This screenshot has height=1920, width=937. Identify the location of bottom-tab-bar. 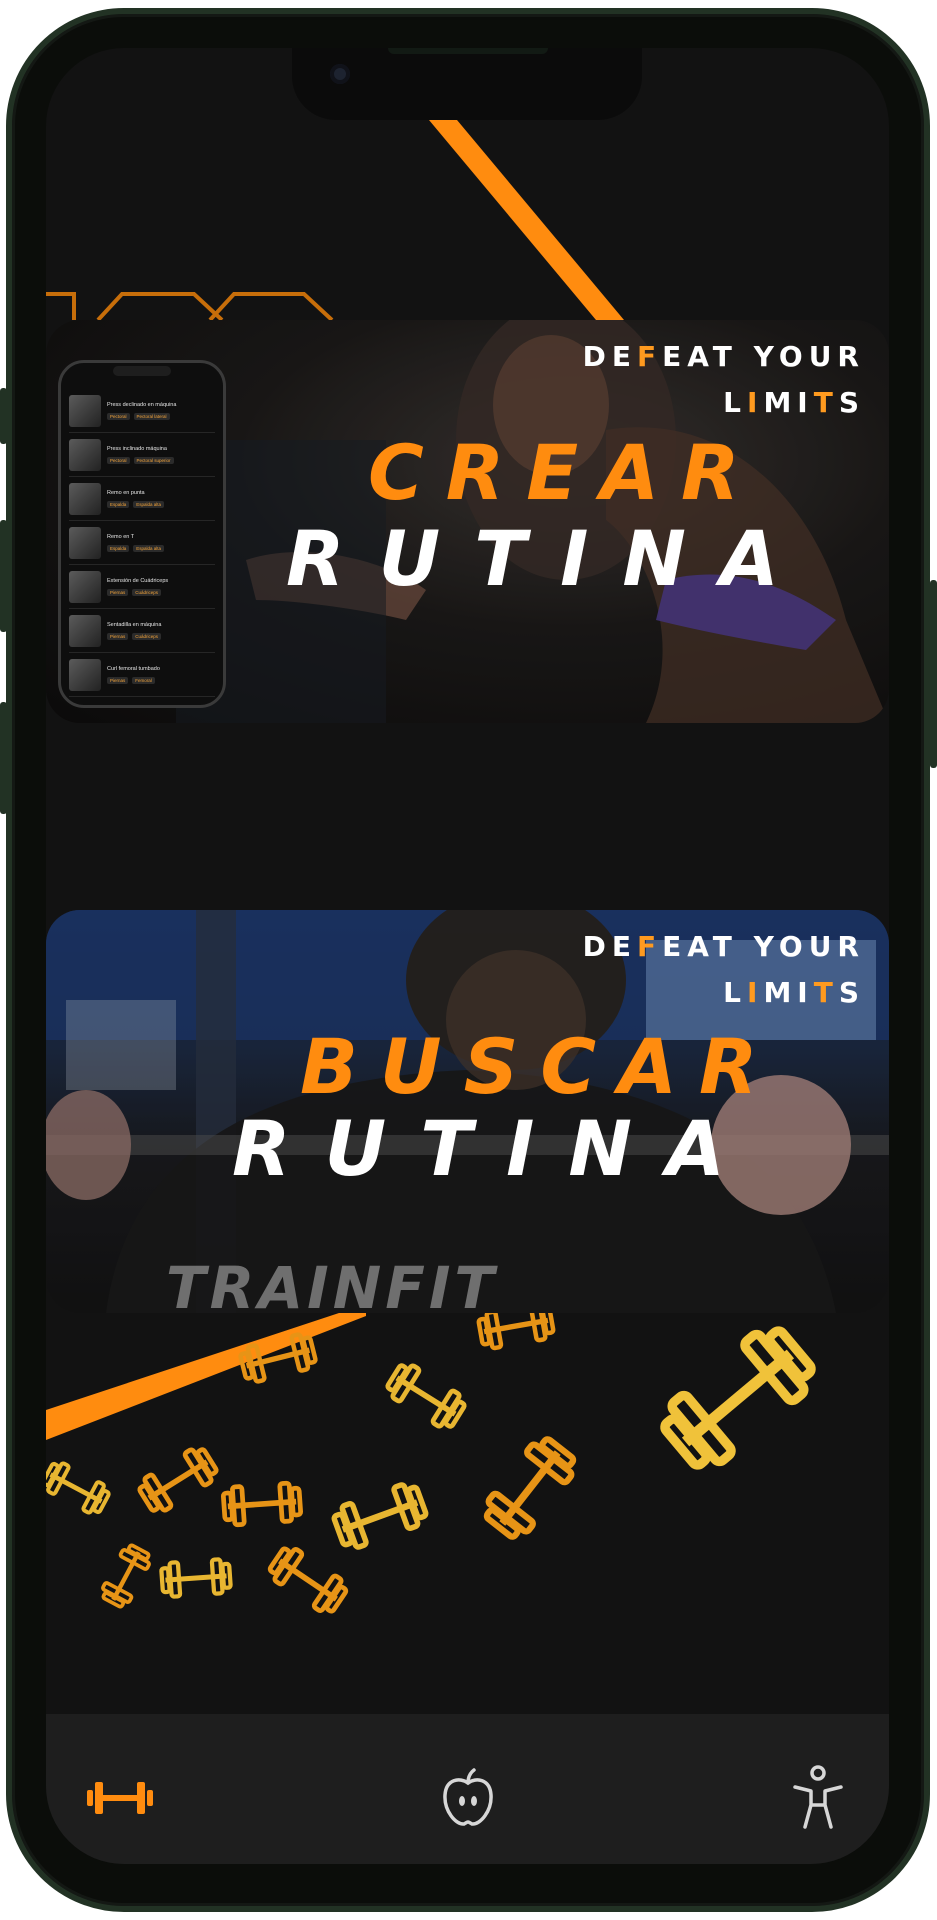
(467, 1789).